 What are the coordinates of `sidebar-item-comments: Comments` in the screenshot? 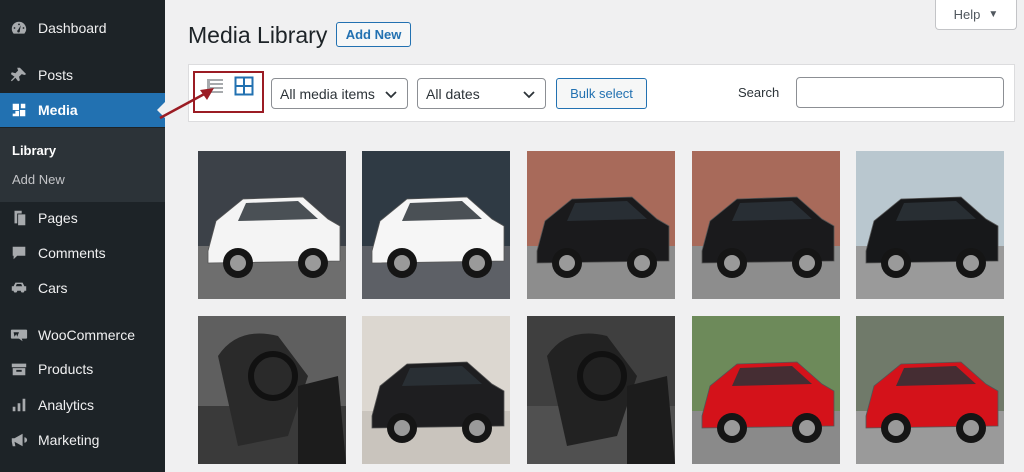 It's located at (82, 253).